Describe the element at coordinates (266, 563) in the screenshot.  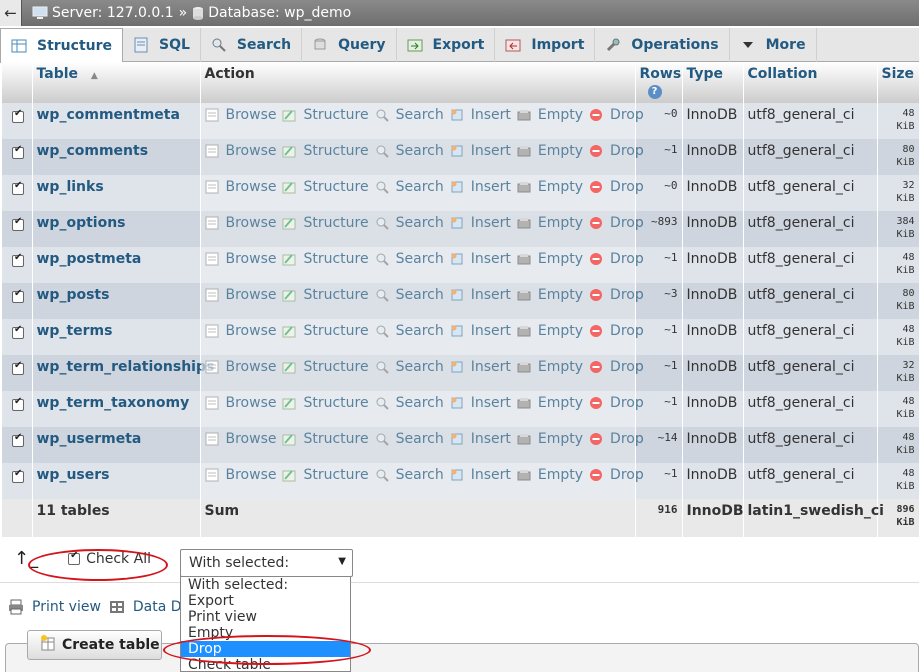
I see `with-selected-dropdown: With selected: ▼` at that location.